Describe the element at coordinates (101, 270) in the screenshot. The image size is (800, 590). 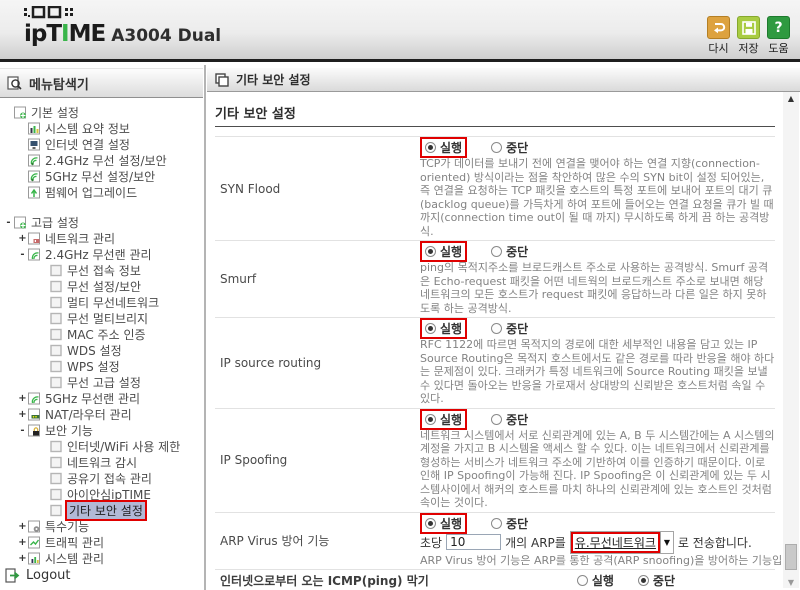
I see `sidebar-item: 무선 접속 정보` at that location.